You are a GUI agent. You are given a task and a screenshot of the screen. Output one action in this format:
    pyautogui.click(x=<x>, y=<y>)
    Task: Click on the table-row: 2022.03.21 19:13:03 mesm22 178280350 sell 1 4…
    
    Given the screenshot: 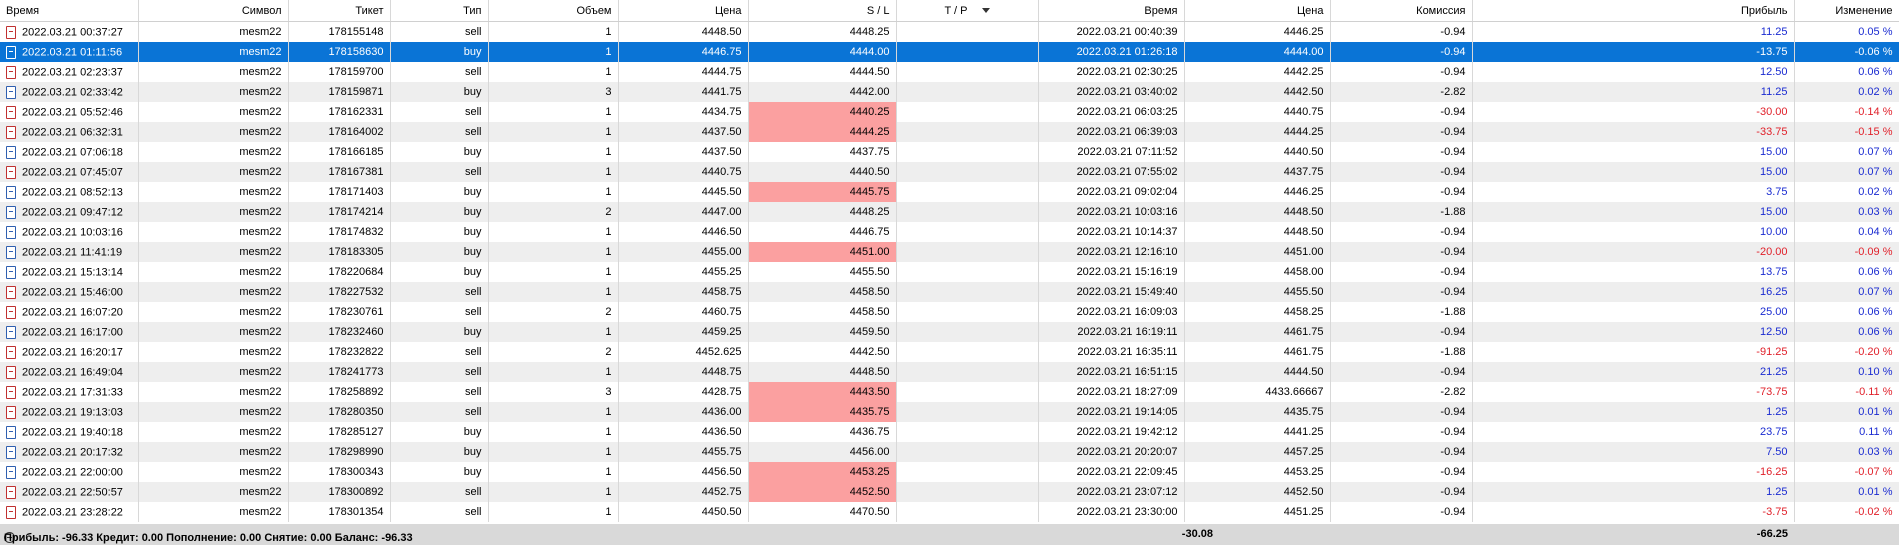 What is the action you would take?
    pyautogui.click(x=949, y=412)
    